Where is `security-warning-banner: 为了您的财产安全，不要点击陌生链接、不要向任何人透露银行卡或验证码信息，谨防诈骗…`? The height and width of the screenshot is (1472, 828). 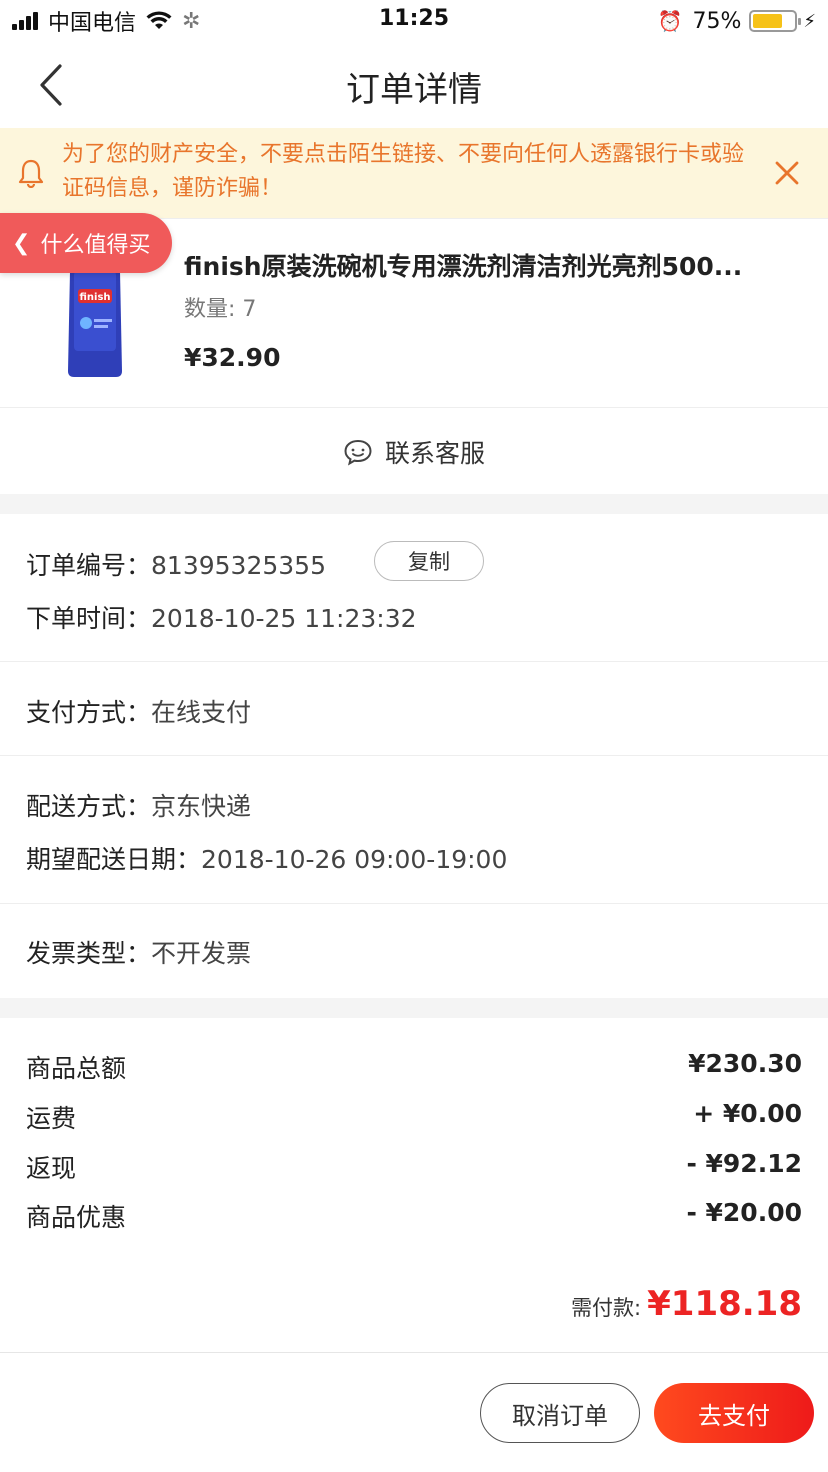
security-warning-banner: 为了您的财产安全，不要点击陌生链接、不要向任何人透露银行卡或验证码信息，谨防诈骗… is located at coordinates (414, 173).